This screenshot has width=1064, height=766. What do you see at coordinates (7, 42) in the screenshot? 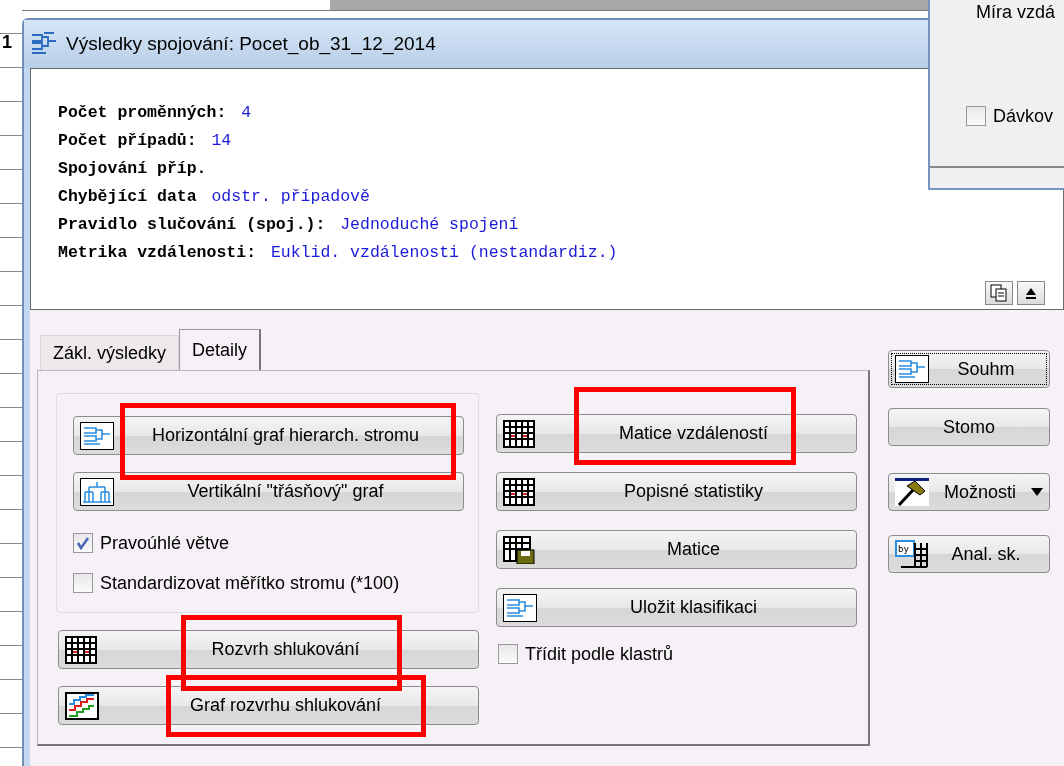
I see `row-number: 1` at bounding box center [7, 42].